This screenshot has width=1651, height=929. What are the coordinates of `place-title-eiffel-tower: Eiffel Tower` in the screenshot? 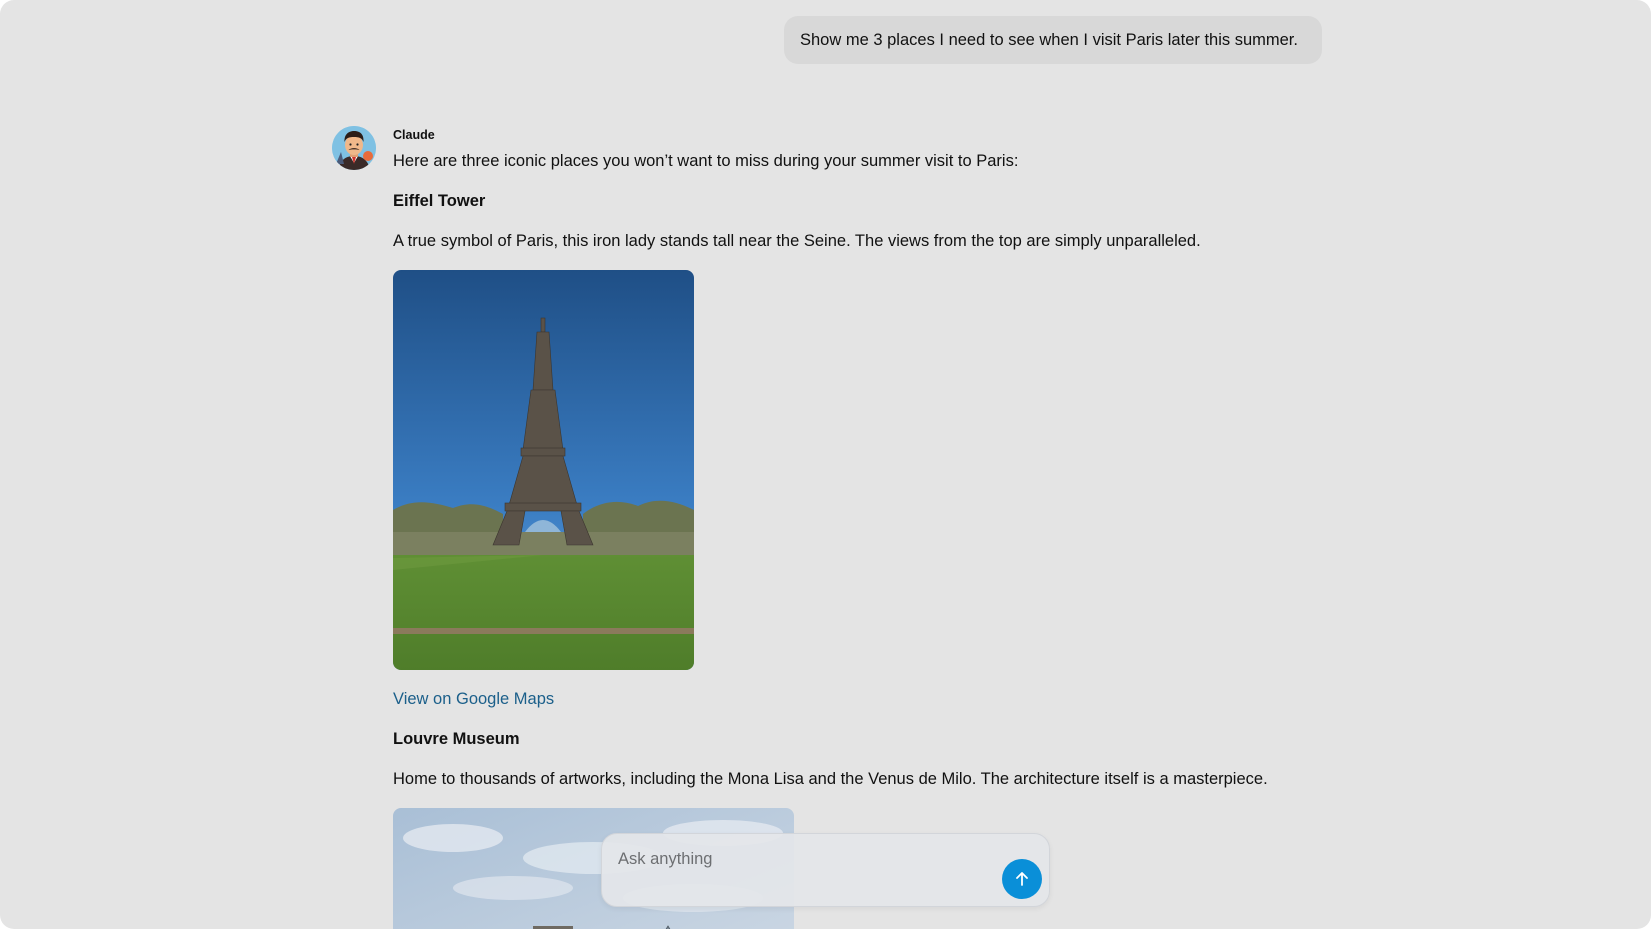 It's located at (439, 201).